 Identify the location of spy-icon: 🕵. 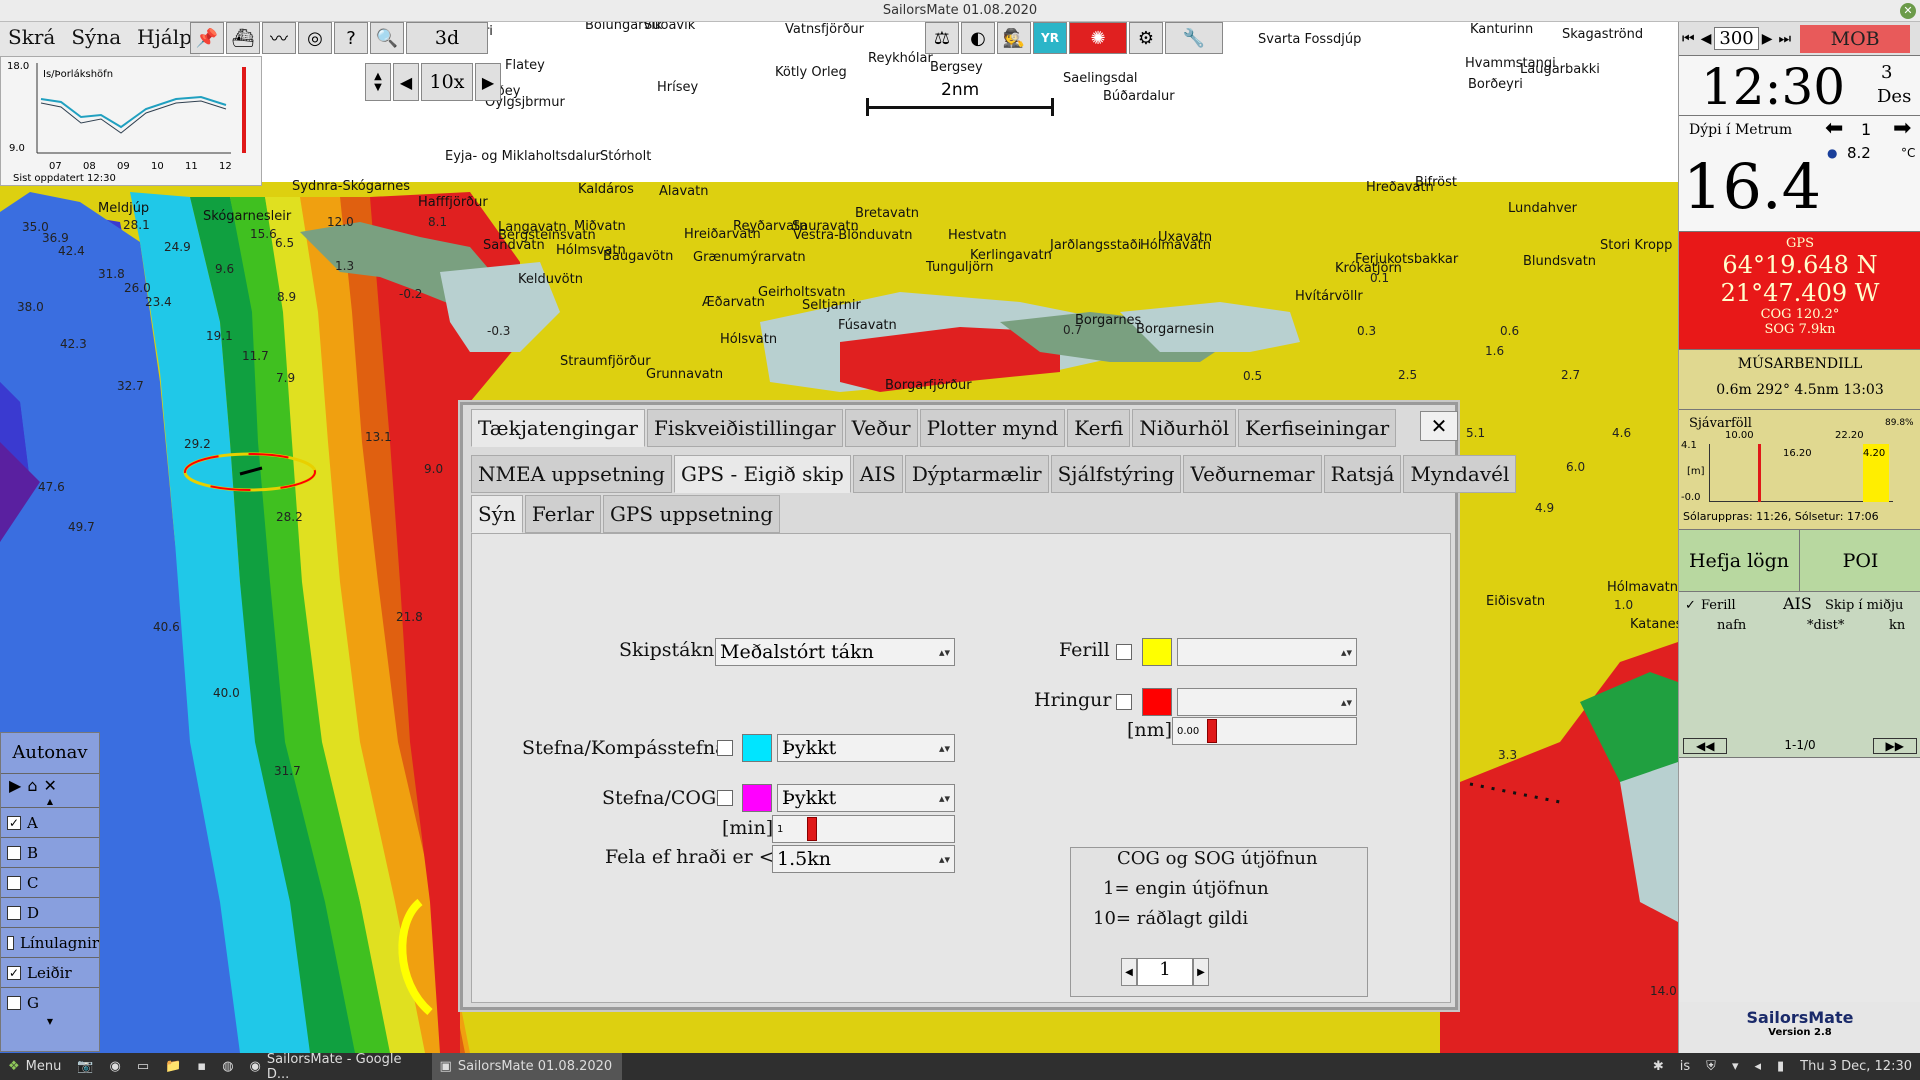
(1014, 38).